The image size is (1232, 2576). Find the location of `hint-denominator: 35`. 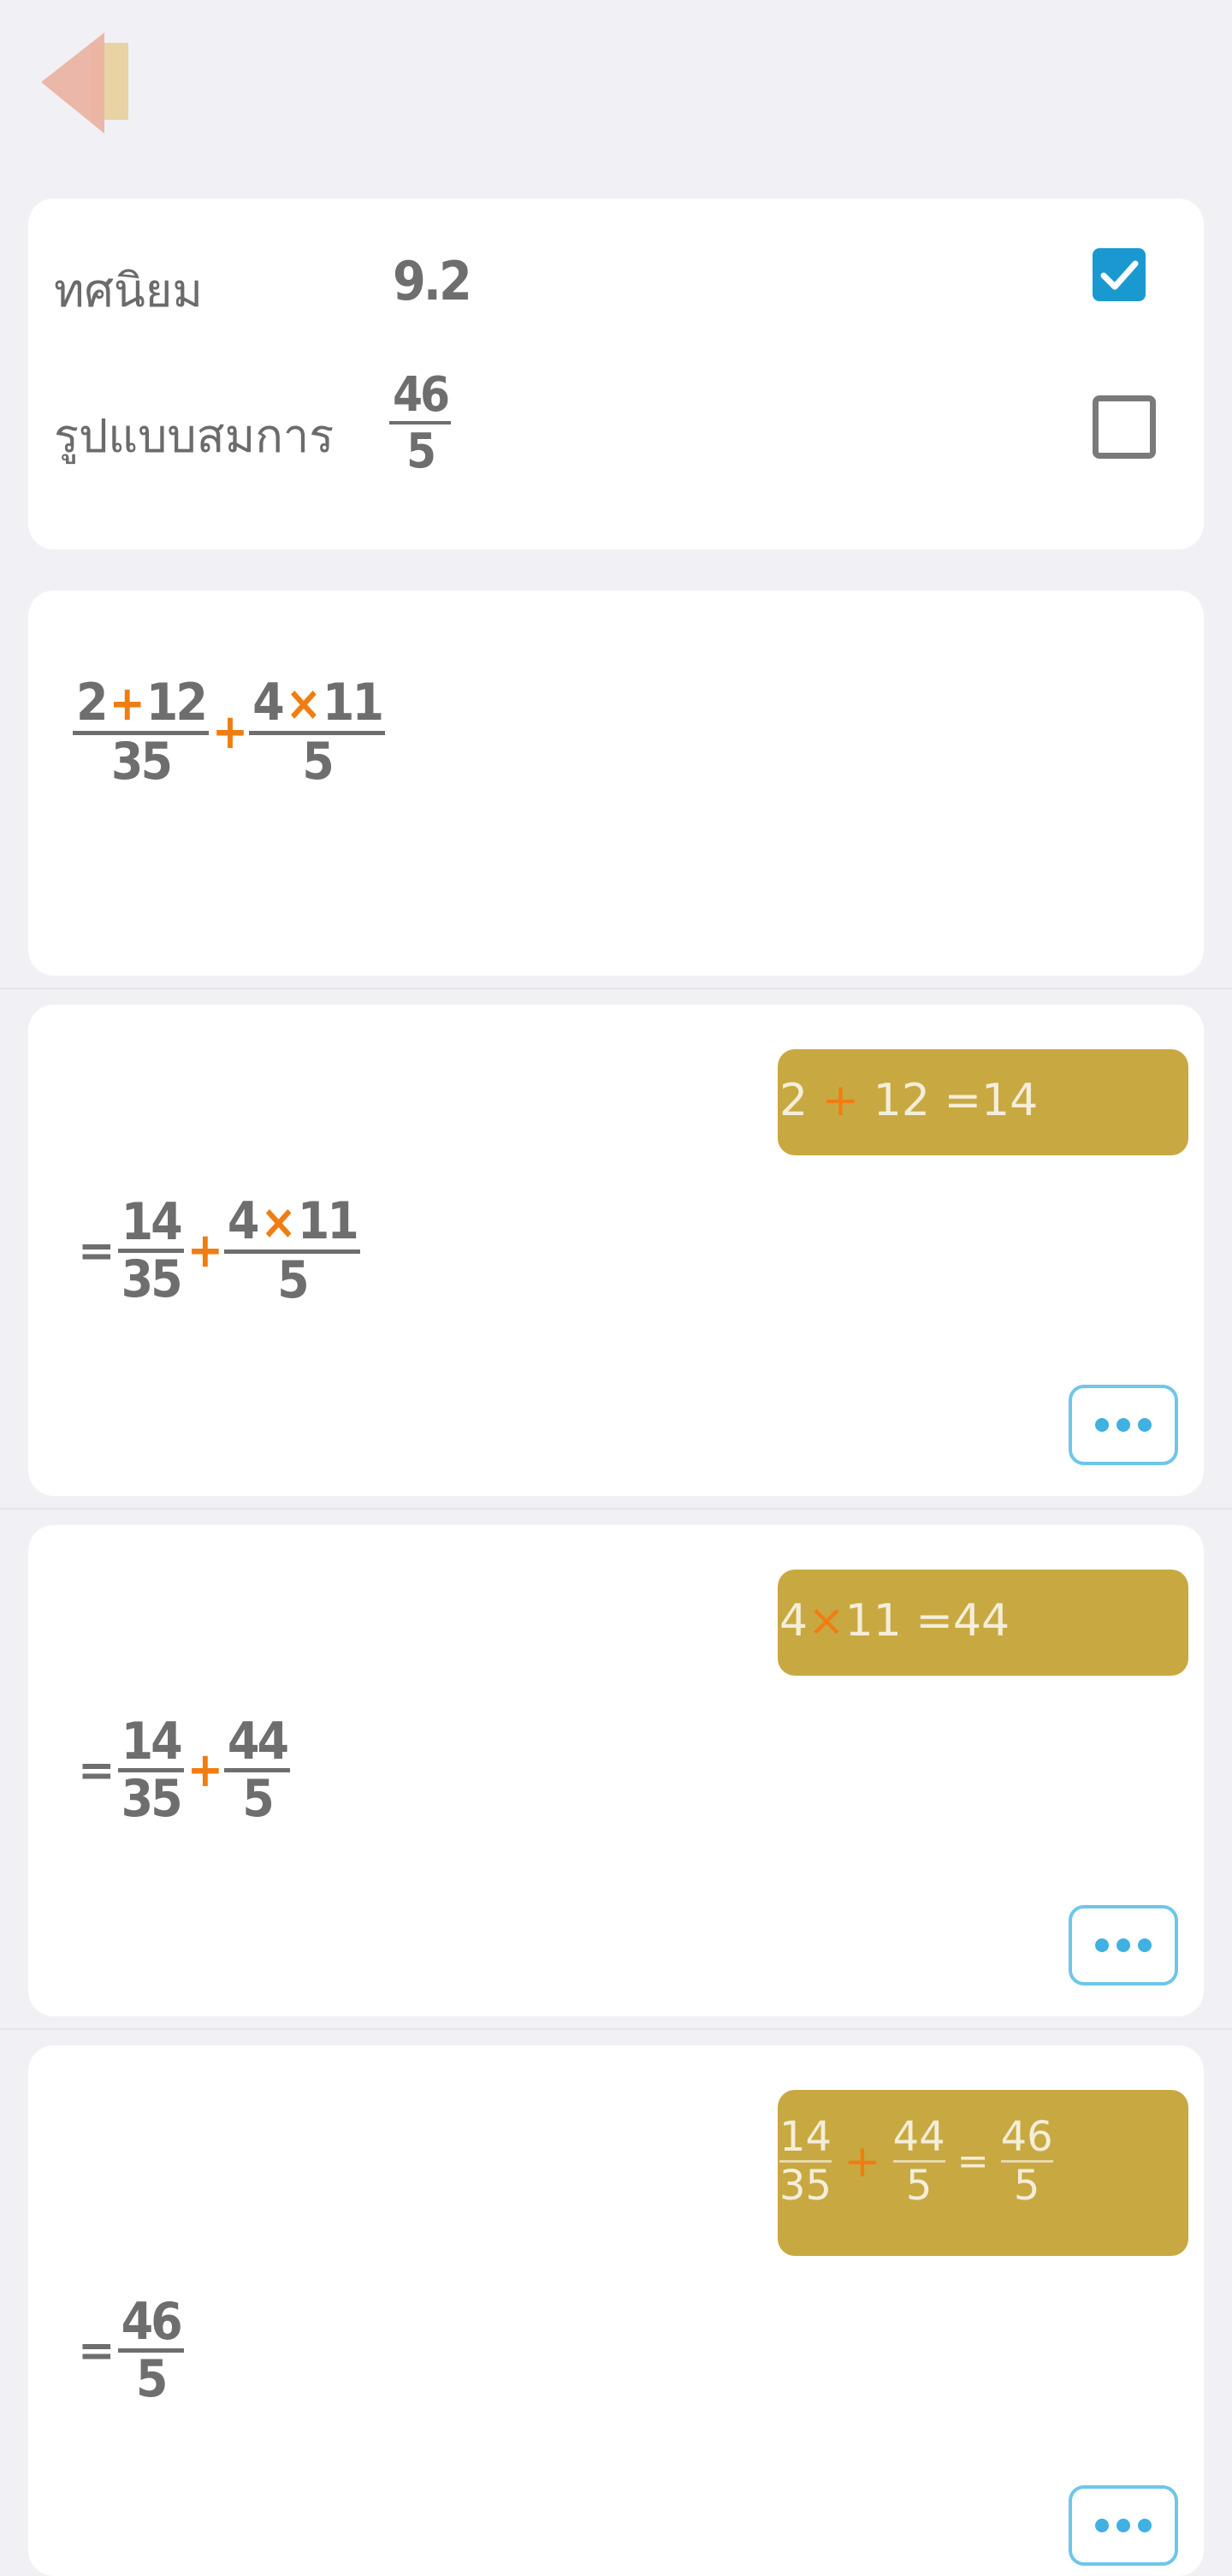

hint-denominator: 35 is located at coordinates (805, 2186).